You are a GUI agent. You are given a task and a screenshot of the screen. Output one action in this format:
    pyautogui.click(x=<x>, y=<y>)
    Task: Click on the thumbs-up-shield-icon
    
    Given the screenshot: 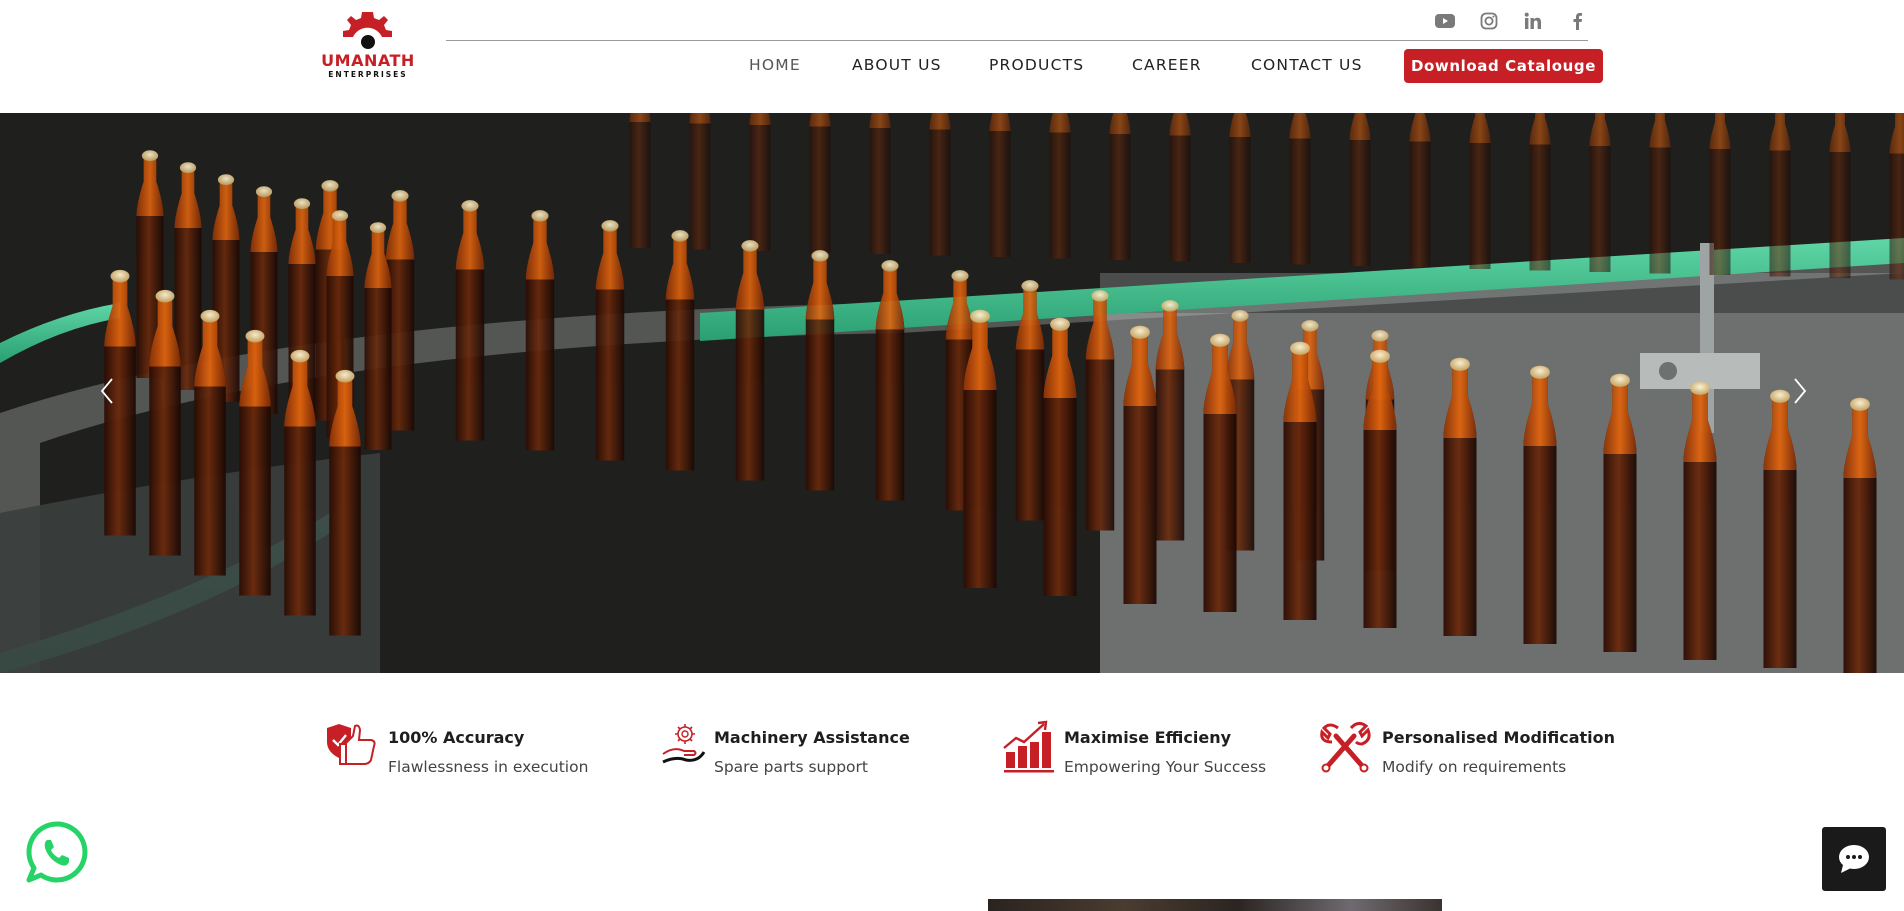 What is the action you would take?
    pyautogui.click(x=351, y=744)
    